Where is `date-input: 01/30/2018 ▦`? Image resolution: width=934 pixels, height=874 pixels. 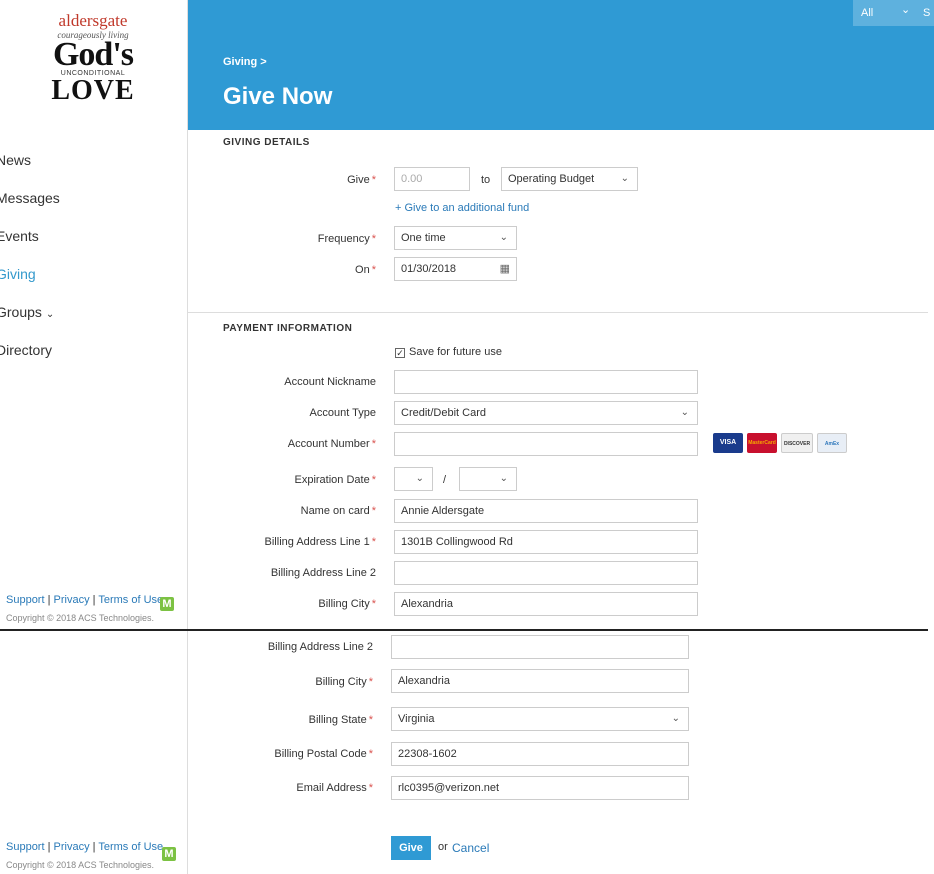
date-input: 01/30/2018 ▦ is located at coordinates (455, 269).